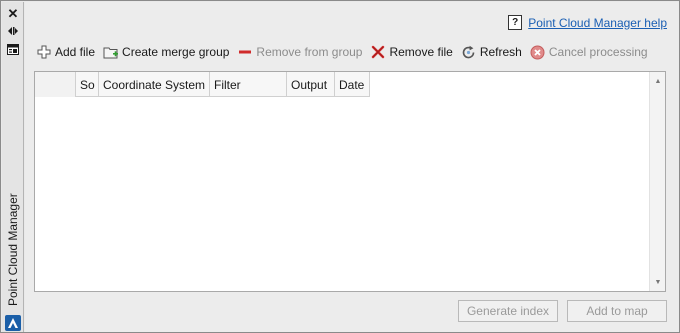 The width and height of the screenshot is (680, 333). I want to click on grid-header: So Coordinate System Filter Output Date, so click(202, 84).